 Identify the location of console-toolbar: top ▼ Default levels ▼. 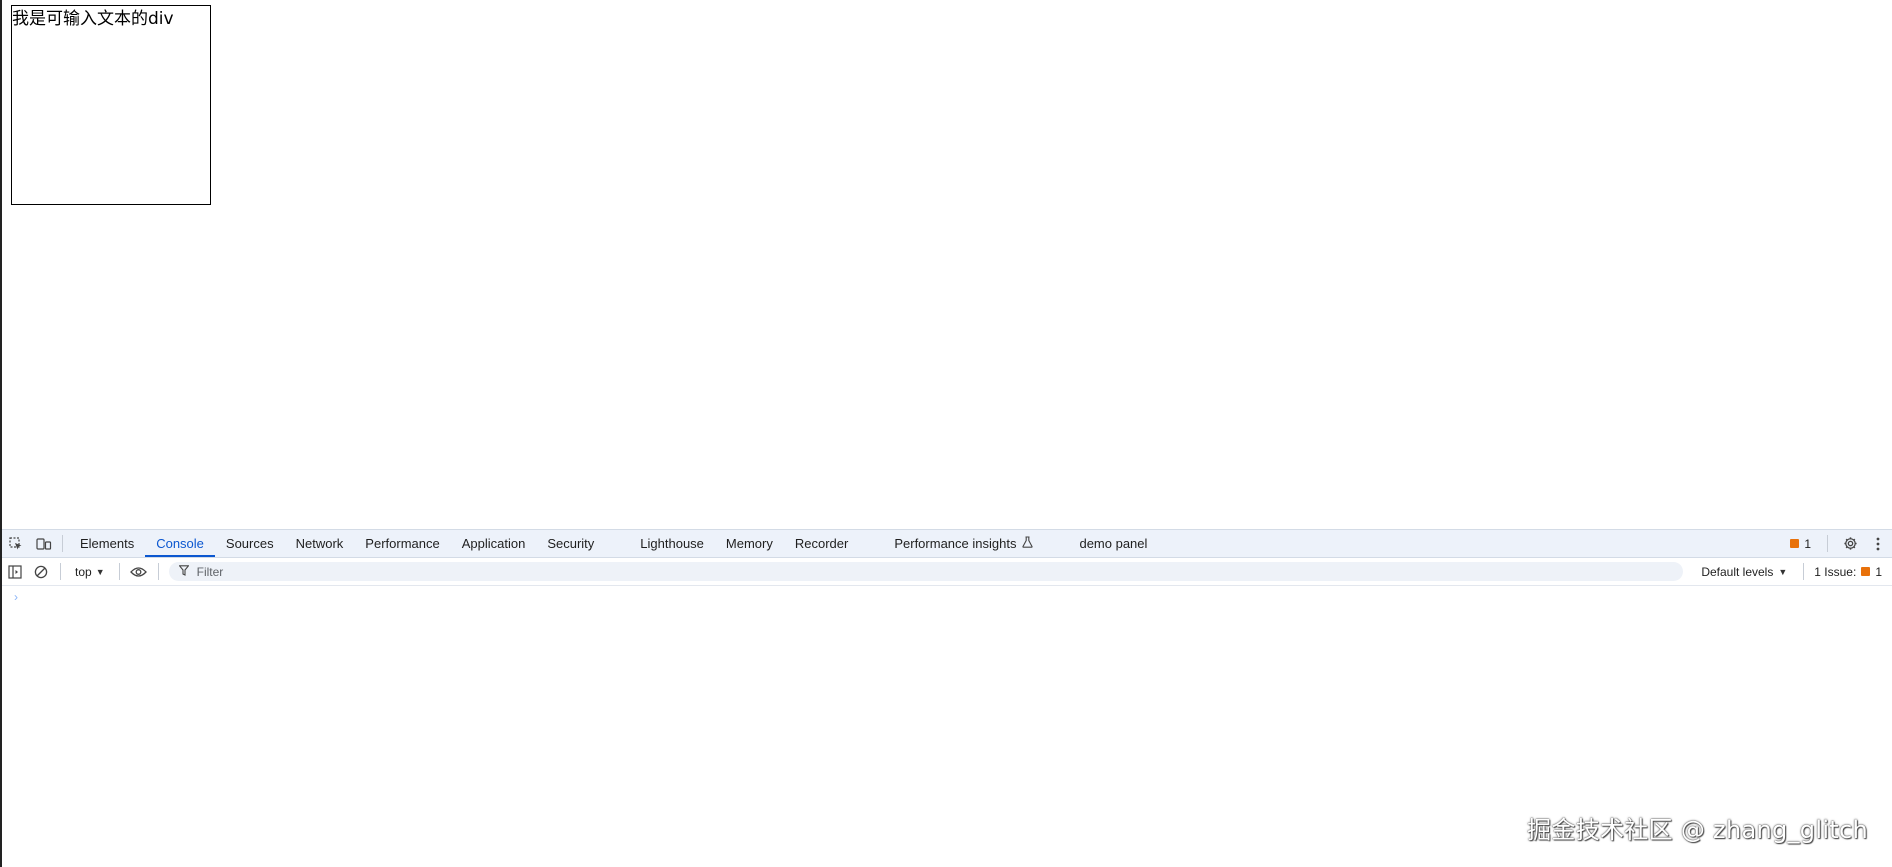
(947, 572).